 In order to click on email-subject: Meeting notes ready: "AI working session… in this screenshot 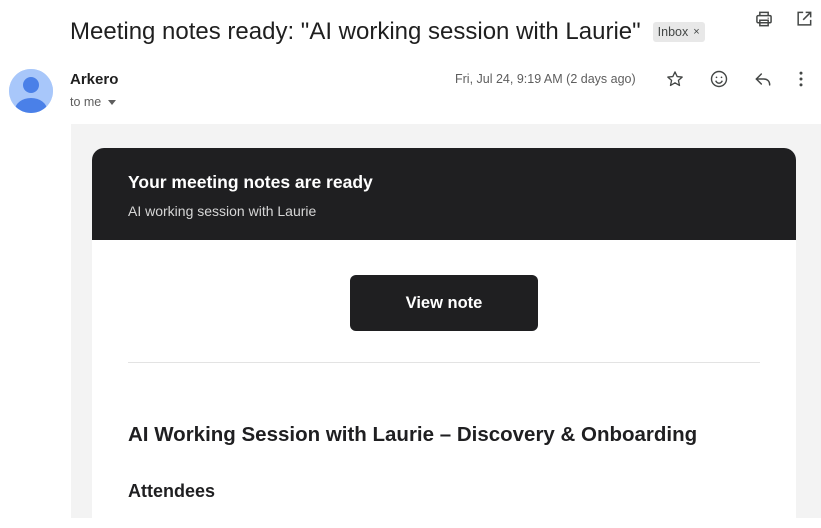, I will do `click(355, 31)`.